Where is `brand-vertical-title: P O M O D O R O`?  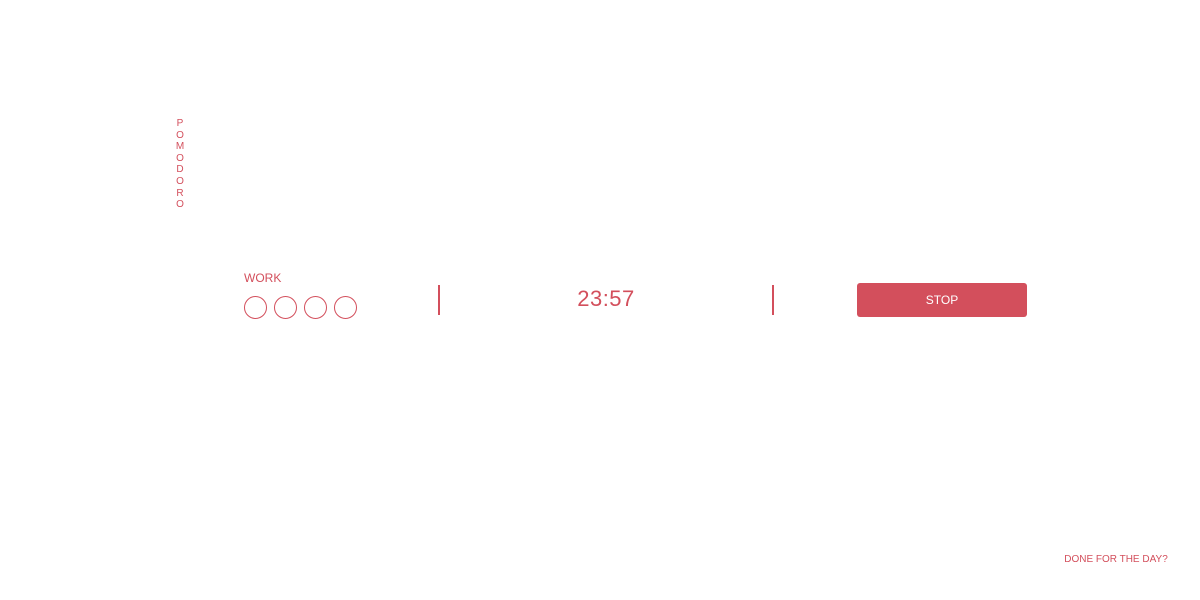
brand-vertical-title: P O M O D O R O is located at coordinates (180, 164).